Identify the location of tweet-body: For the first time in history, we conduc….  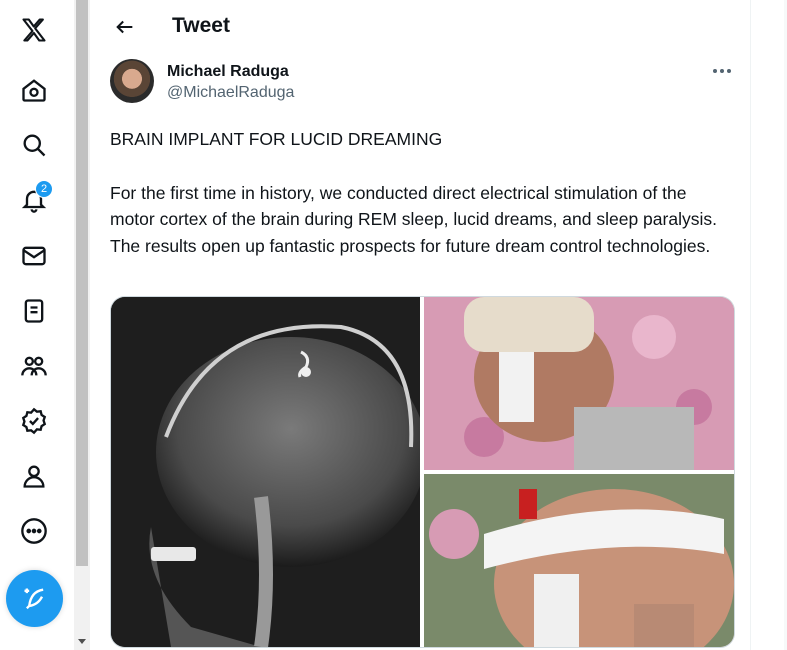
(413, 219).